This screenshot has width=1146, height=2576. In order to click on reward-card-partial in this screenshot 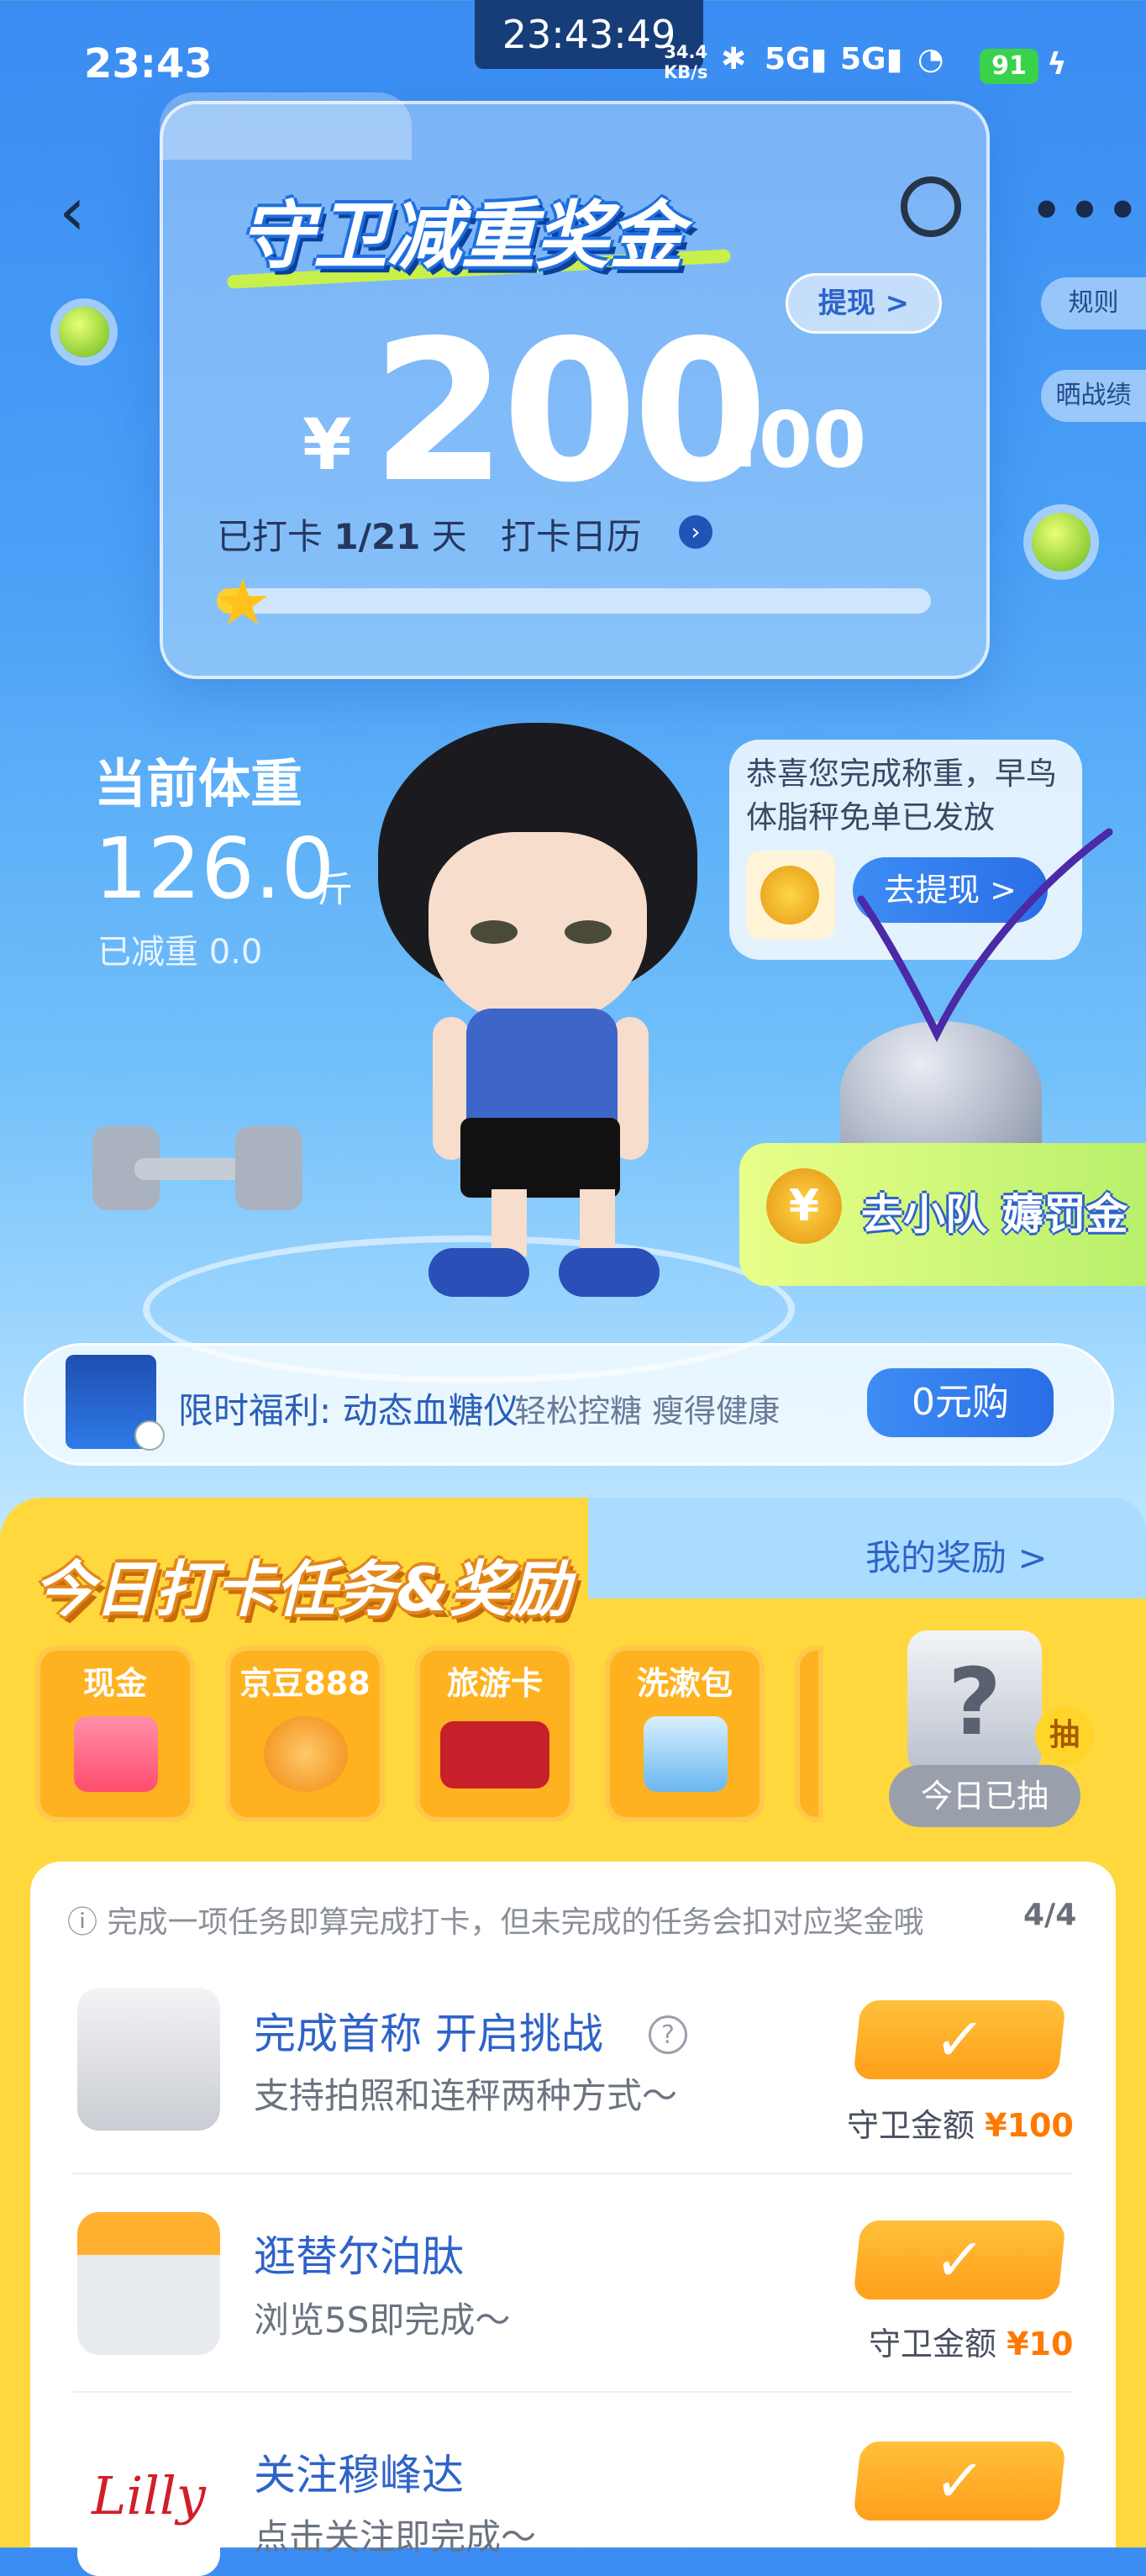, I will do `click(809, 1734)`.